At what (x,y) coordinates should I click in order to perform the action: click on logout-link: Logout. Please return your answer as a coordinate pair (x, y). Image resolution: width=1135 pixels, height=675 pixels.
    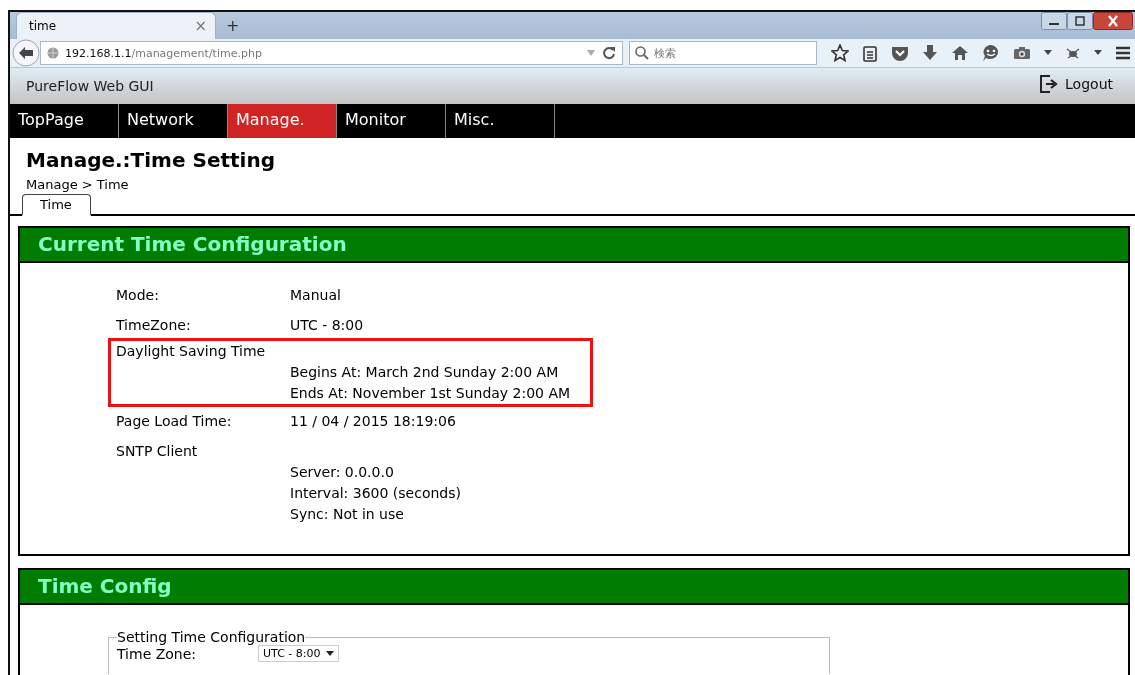
    Looking at the image, I should click on (1076, 84).